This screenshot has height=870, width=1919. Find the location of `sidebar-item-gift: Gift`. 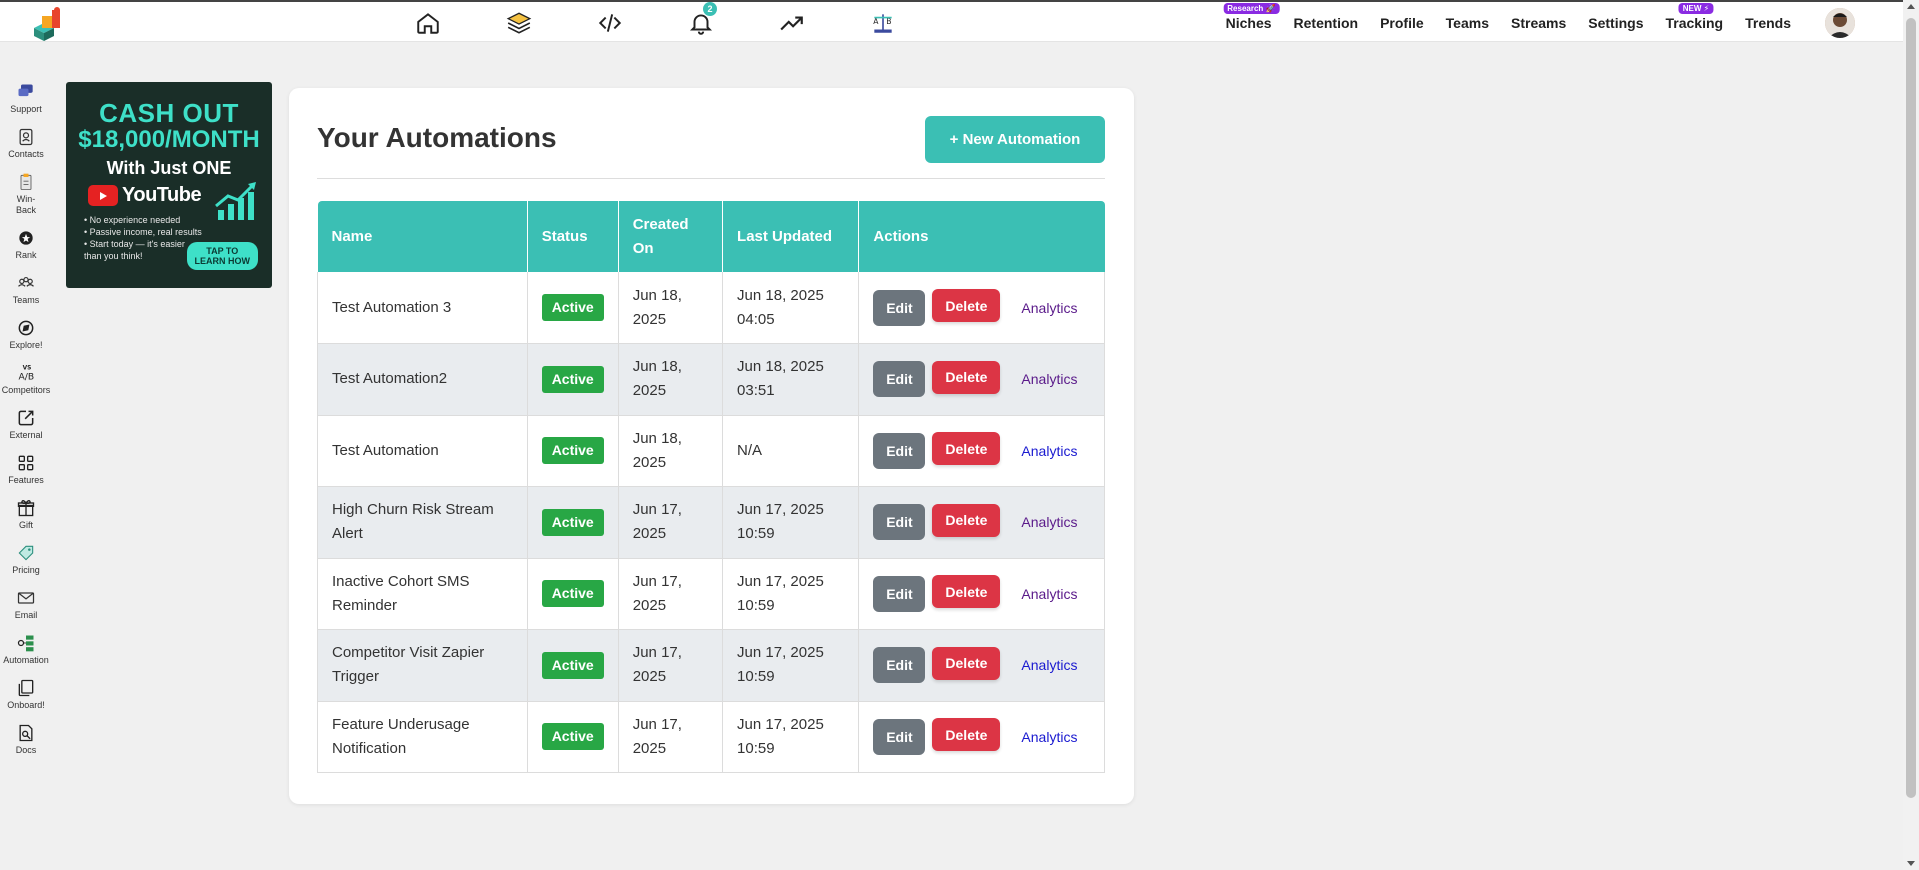

sidebar-item-gift: Gift is located at coordinates (26, 514).